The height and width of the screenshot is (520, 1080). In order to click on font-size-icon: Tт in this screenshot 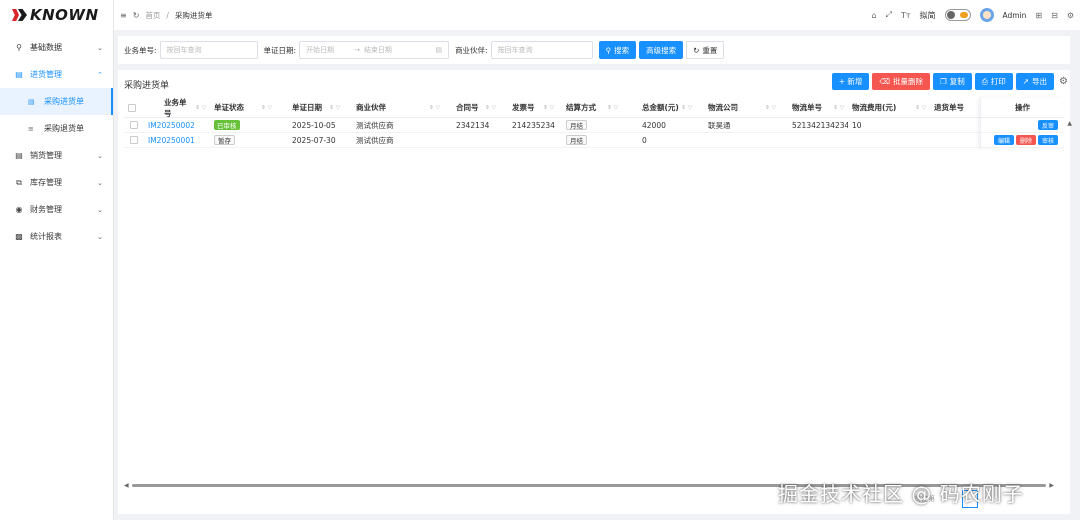, I will do `click(906, 15)`.